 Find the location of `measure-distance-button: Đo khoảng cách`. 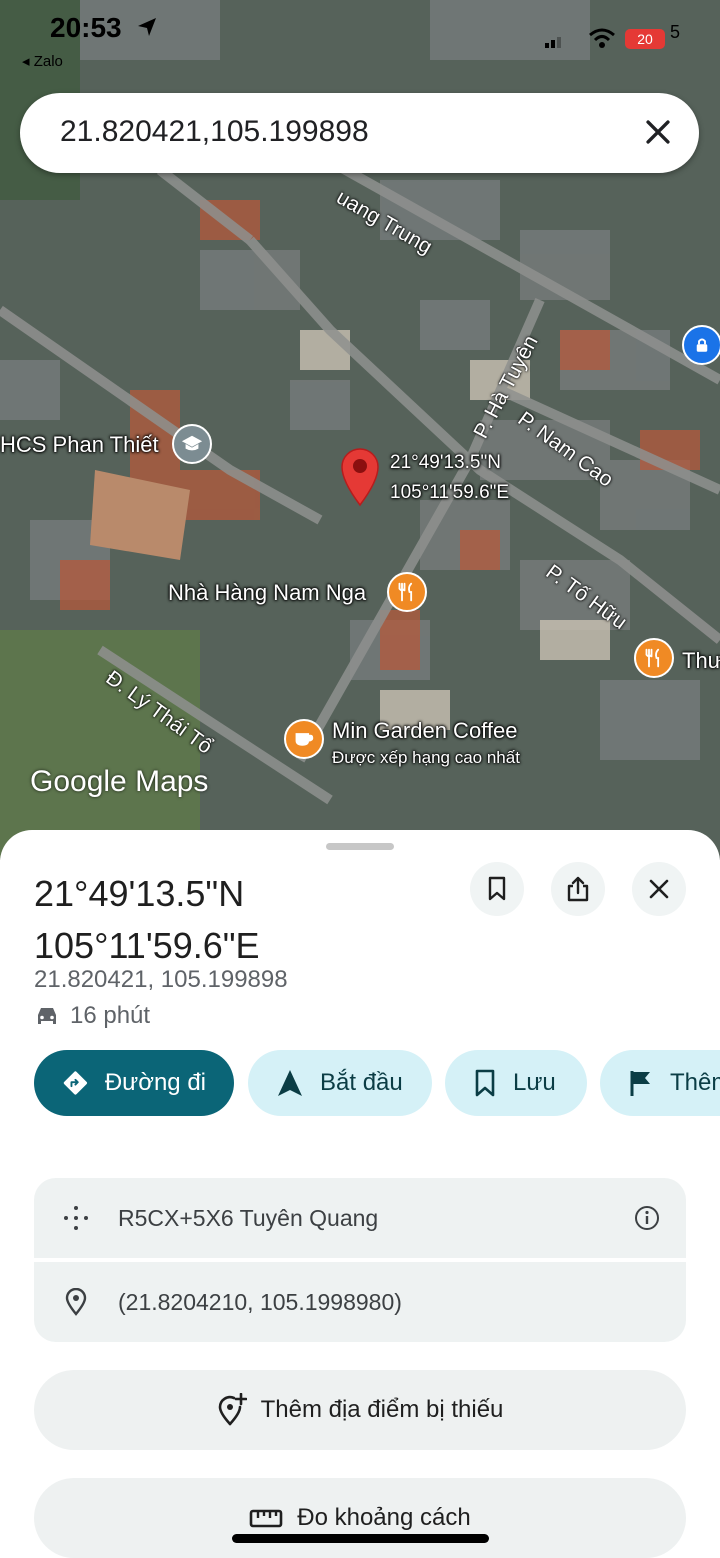

measure-distance-button: Đo khoảng cách is located at coordinates (360, 1518).